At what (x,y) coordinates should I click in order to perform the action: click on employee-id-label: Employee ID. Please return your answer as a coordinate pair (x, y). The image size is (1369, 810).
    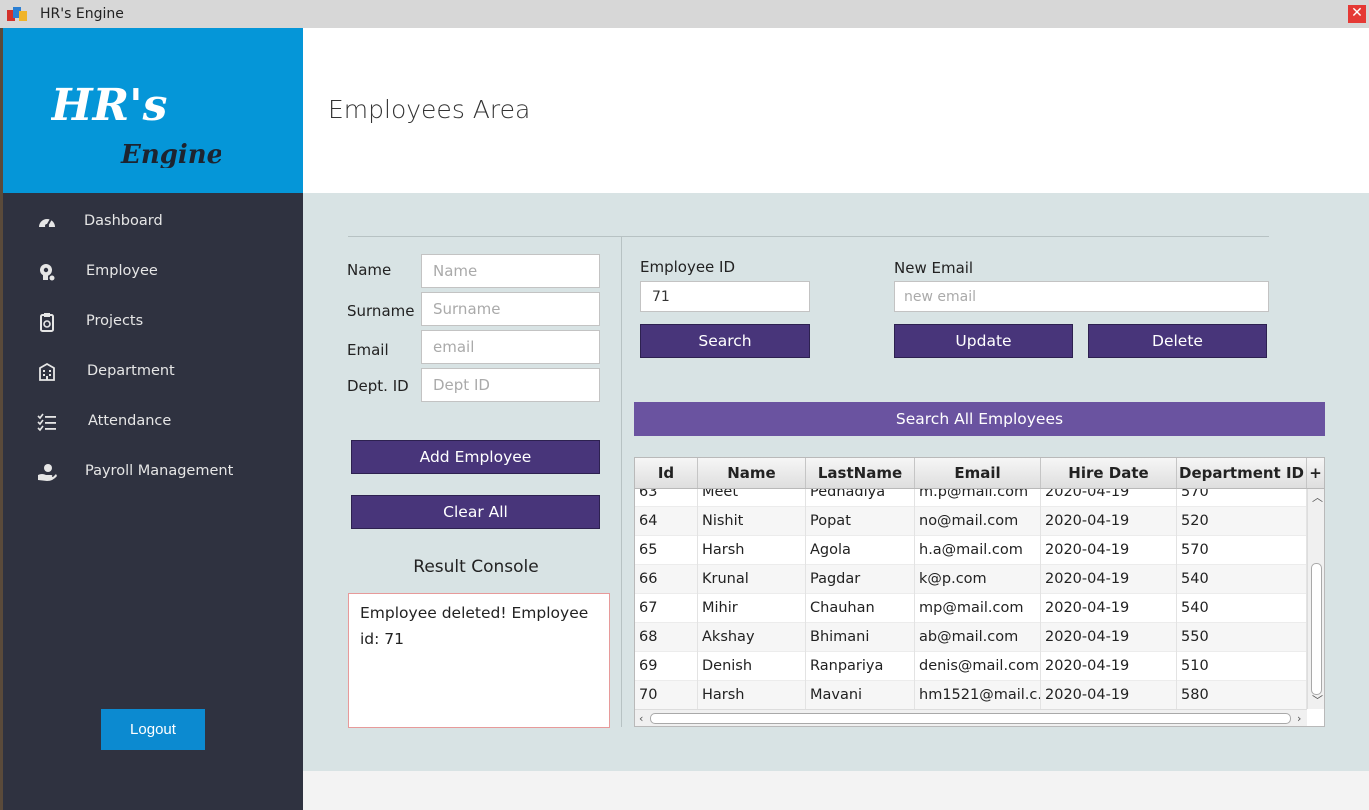
    Looking at the image, I should click on (688, 267).